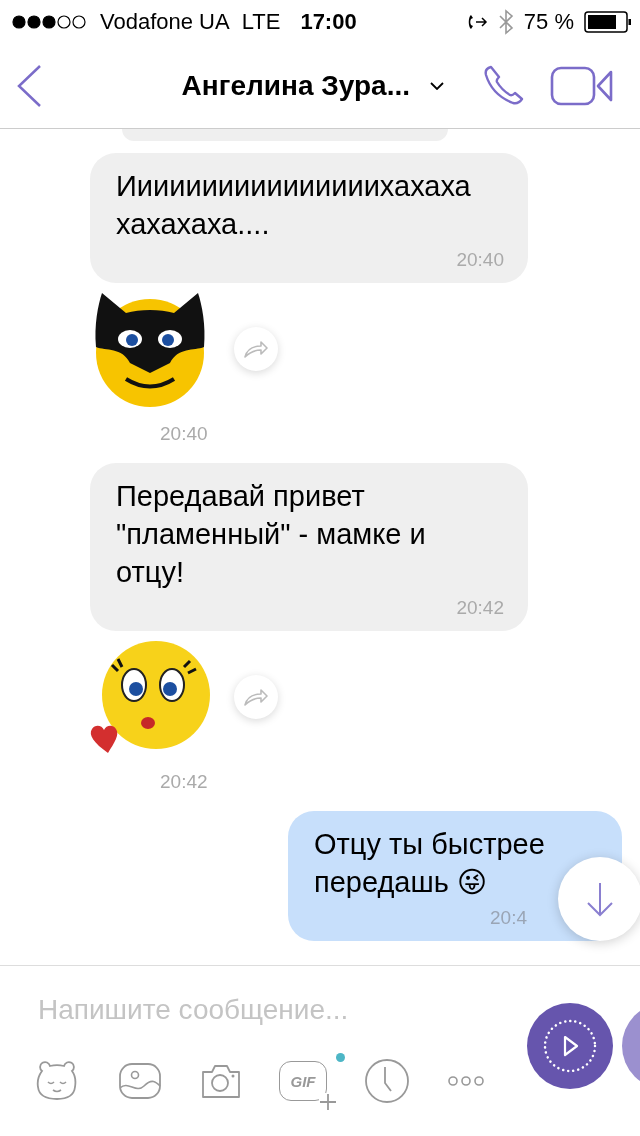 Image resolution: width=640 pixels, height=1136 pixels. What do you see at coordinates (600, 899) in the screenshot?
I see `arrow-down-icon` at bounding box center [600, 899].